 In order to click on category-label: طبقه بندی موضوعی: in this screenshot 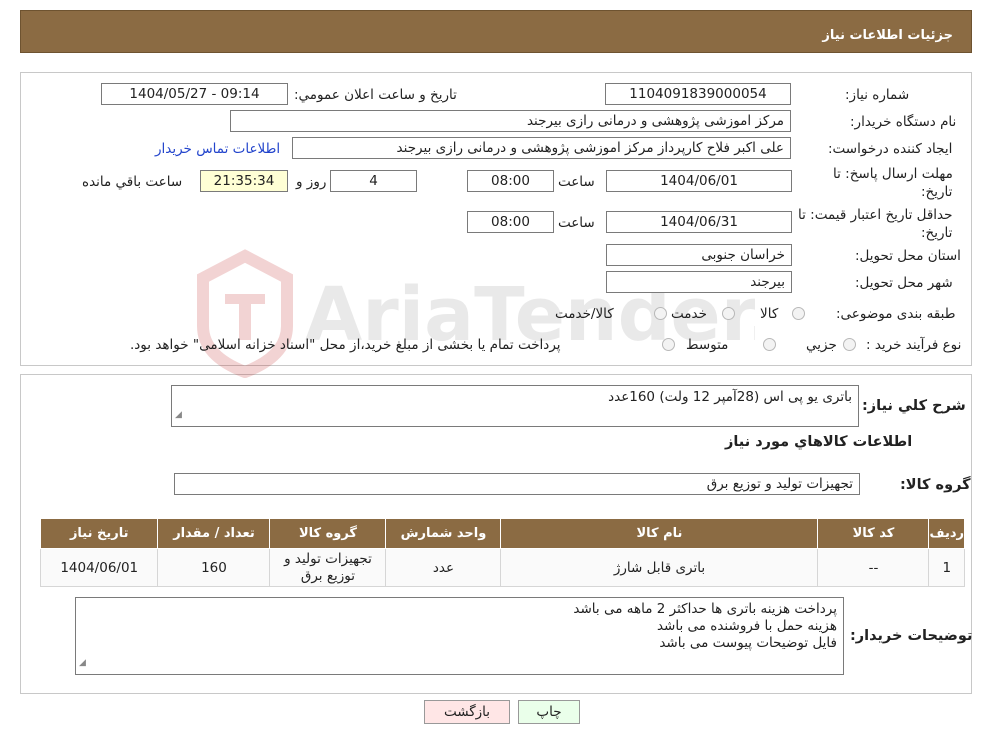, I will do `click(896, 314)`.